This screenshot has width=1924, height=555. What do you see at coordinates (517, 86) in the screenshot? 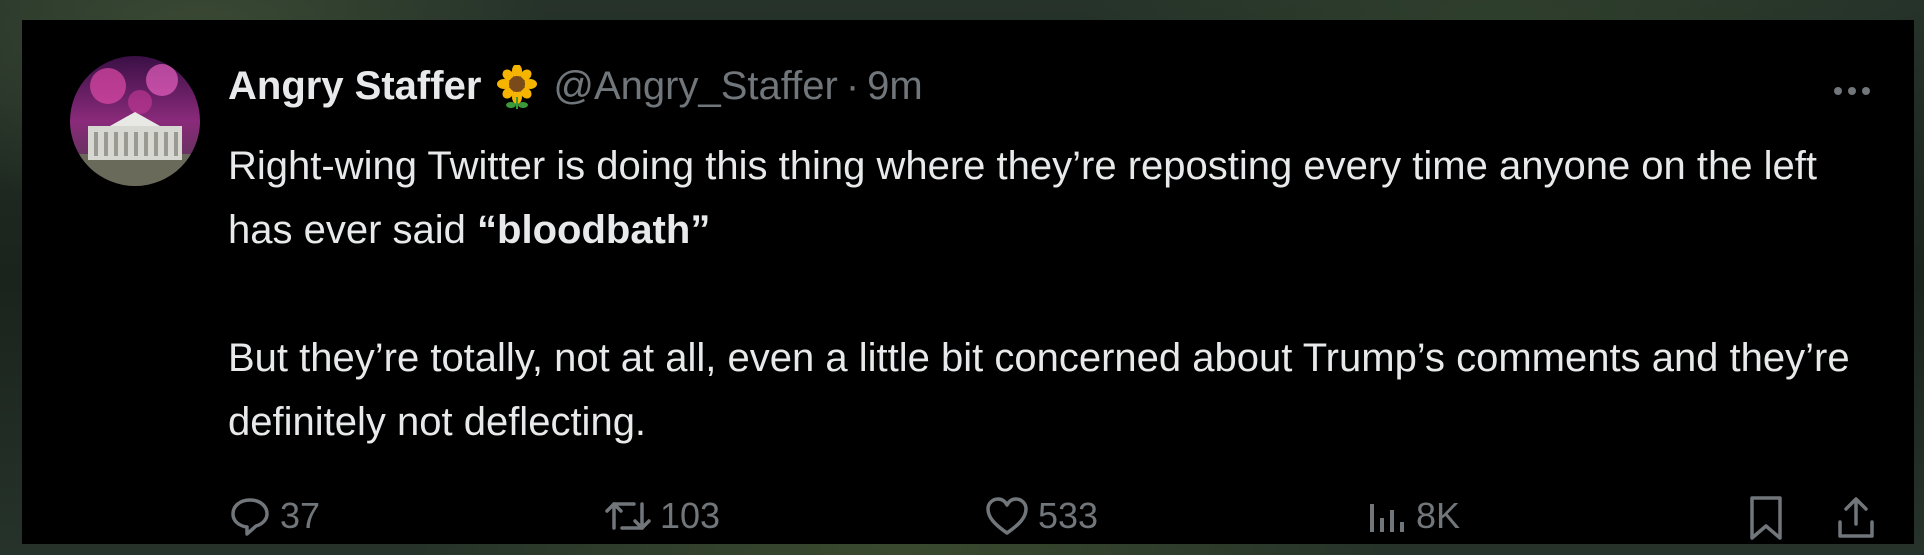
I see `sunflower-icon` at bounding box center [517, 86].